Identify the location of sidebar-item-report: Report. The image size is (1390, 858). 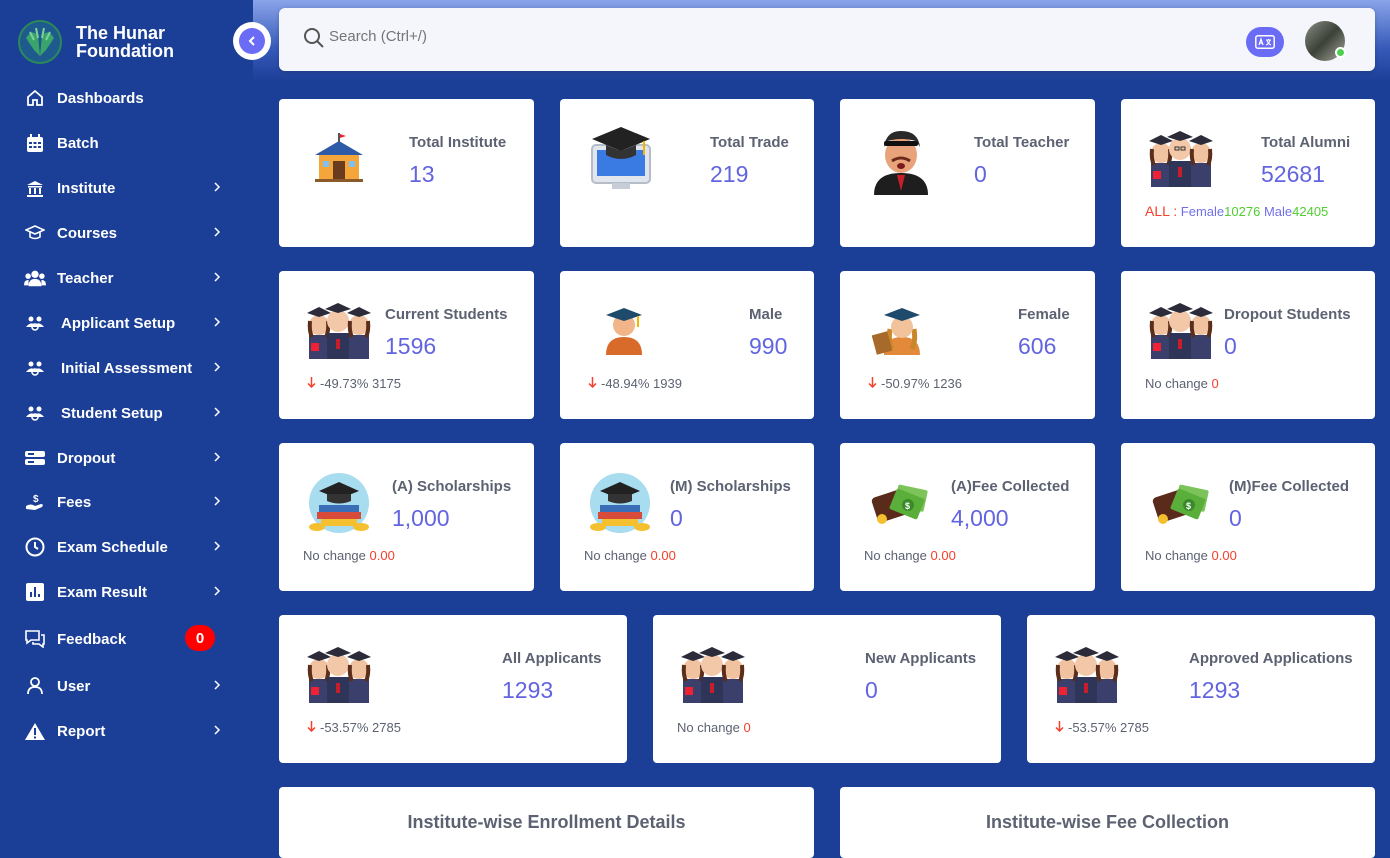
(126, 731).